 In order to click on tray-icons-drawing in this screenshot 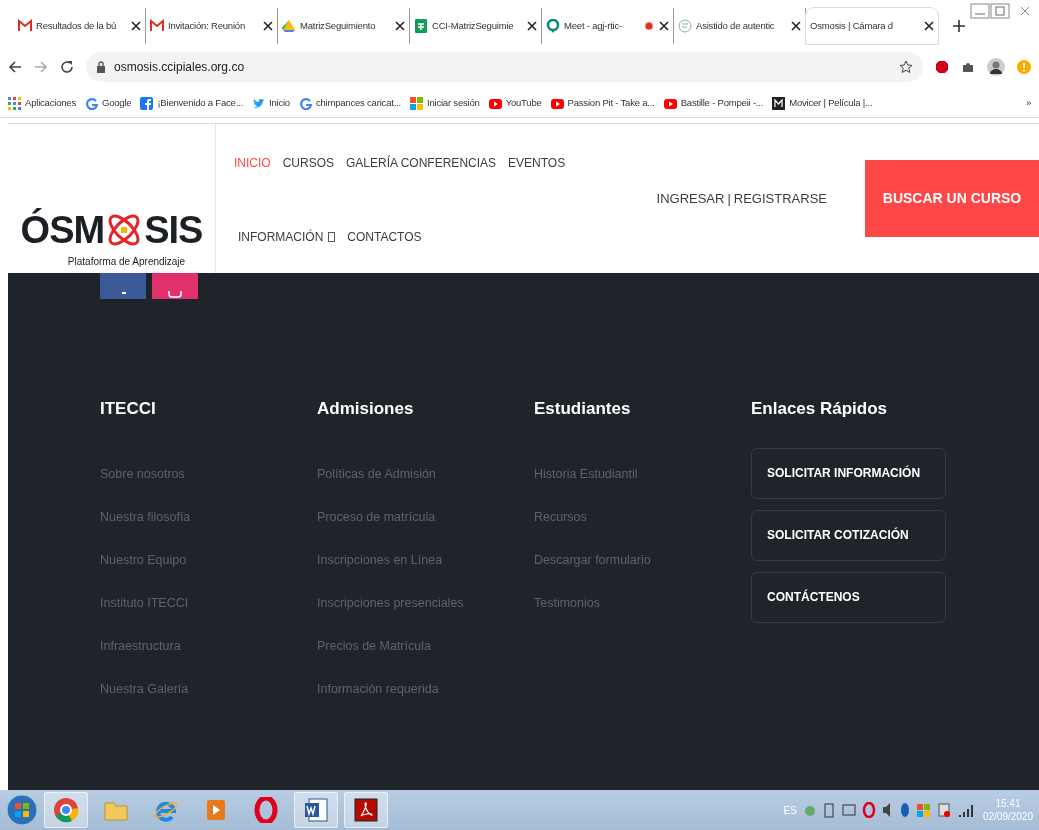, I will do `click(889, 810)`.